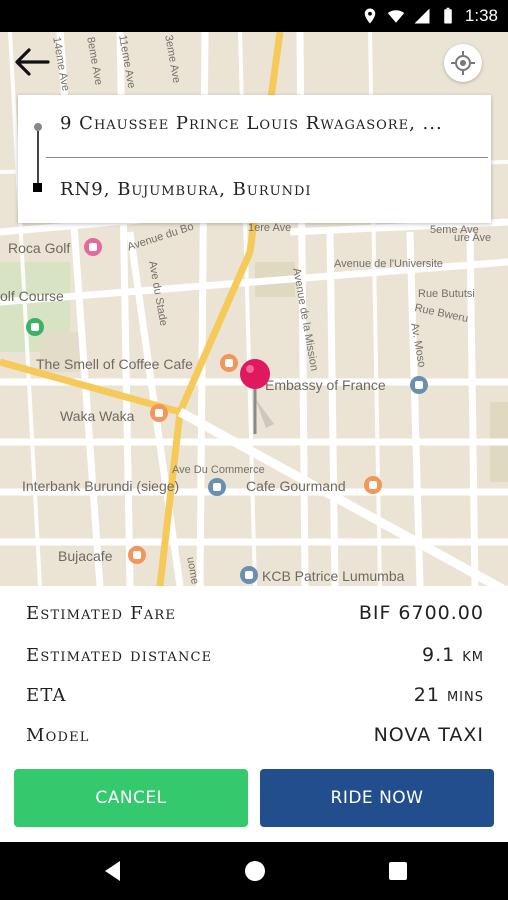 The height and width of the screenshot is (900, 508). I want to click on fare-row: Estimated Fare BIF 6700.00, so click(255, 613).